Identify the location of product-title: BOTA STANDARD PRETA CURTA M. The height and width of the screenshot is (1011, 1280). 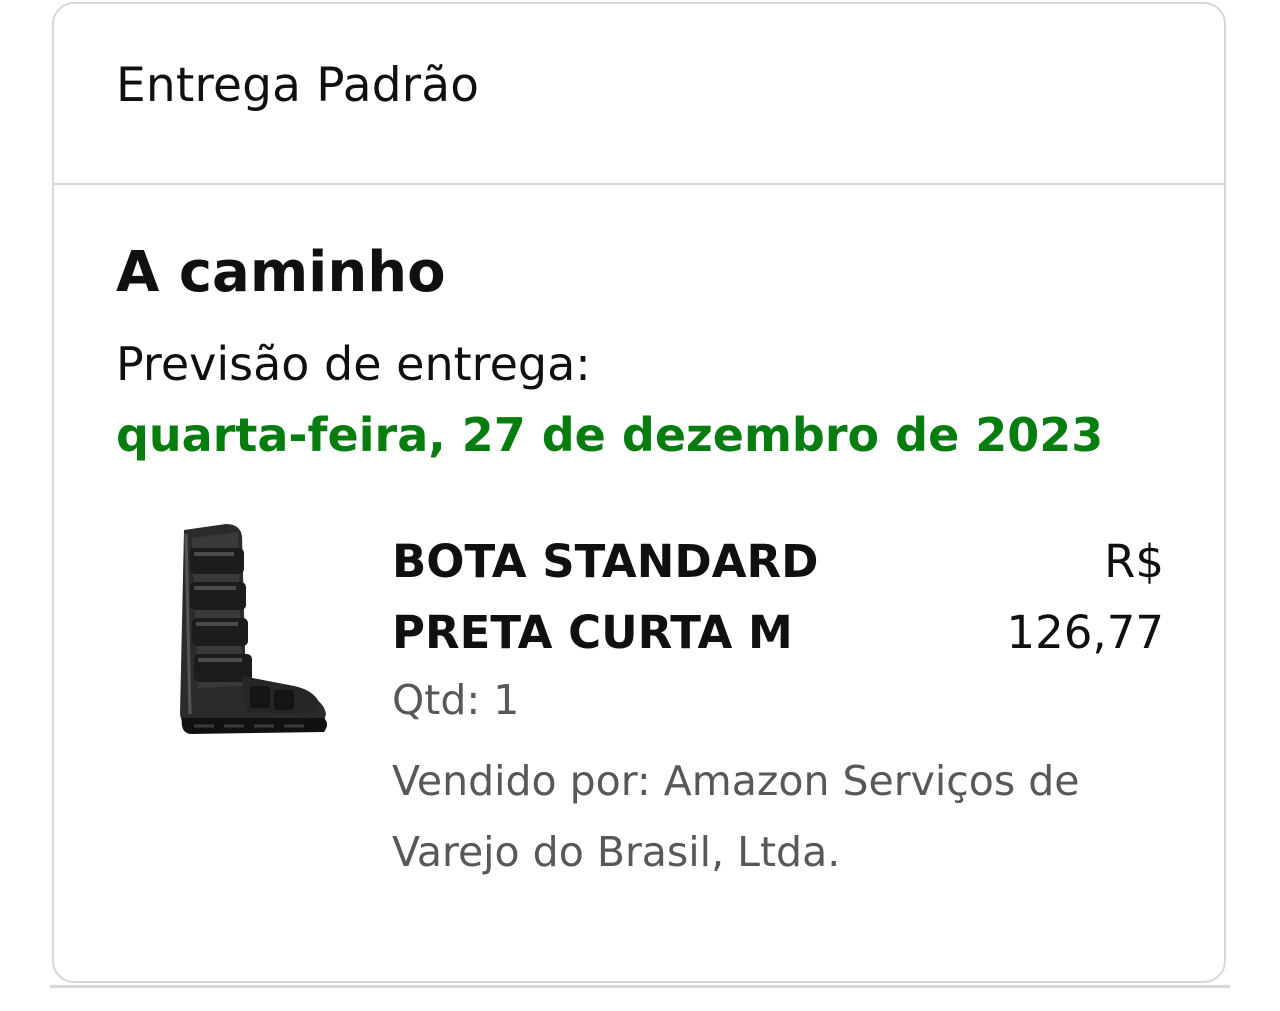
(652, 597).